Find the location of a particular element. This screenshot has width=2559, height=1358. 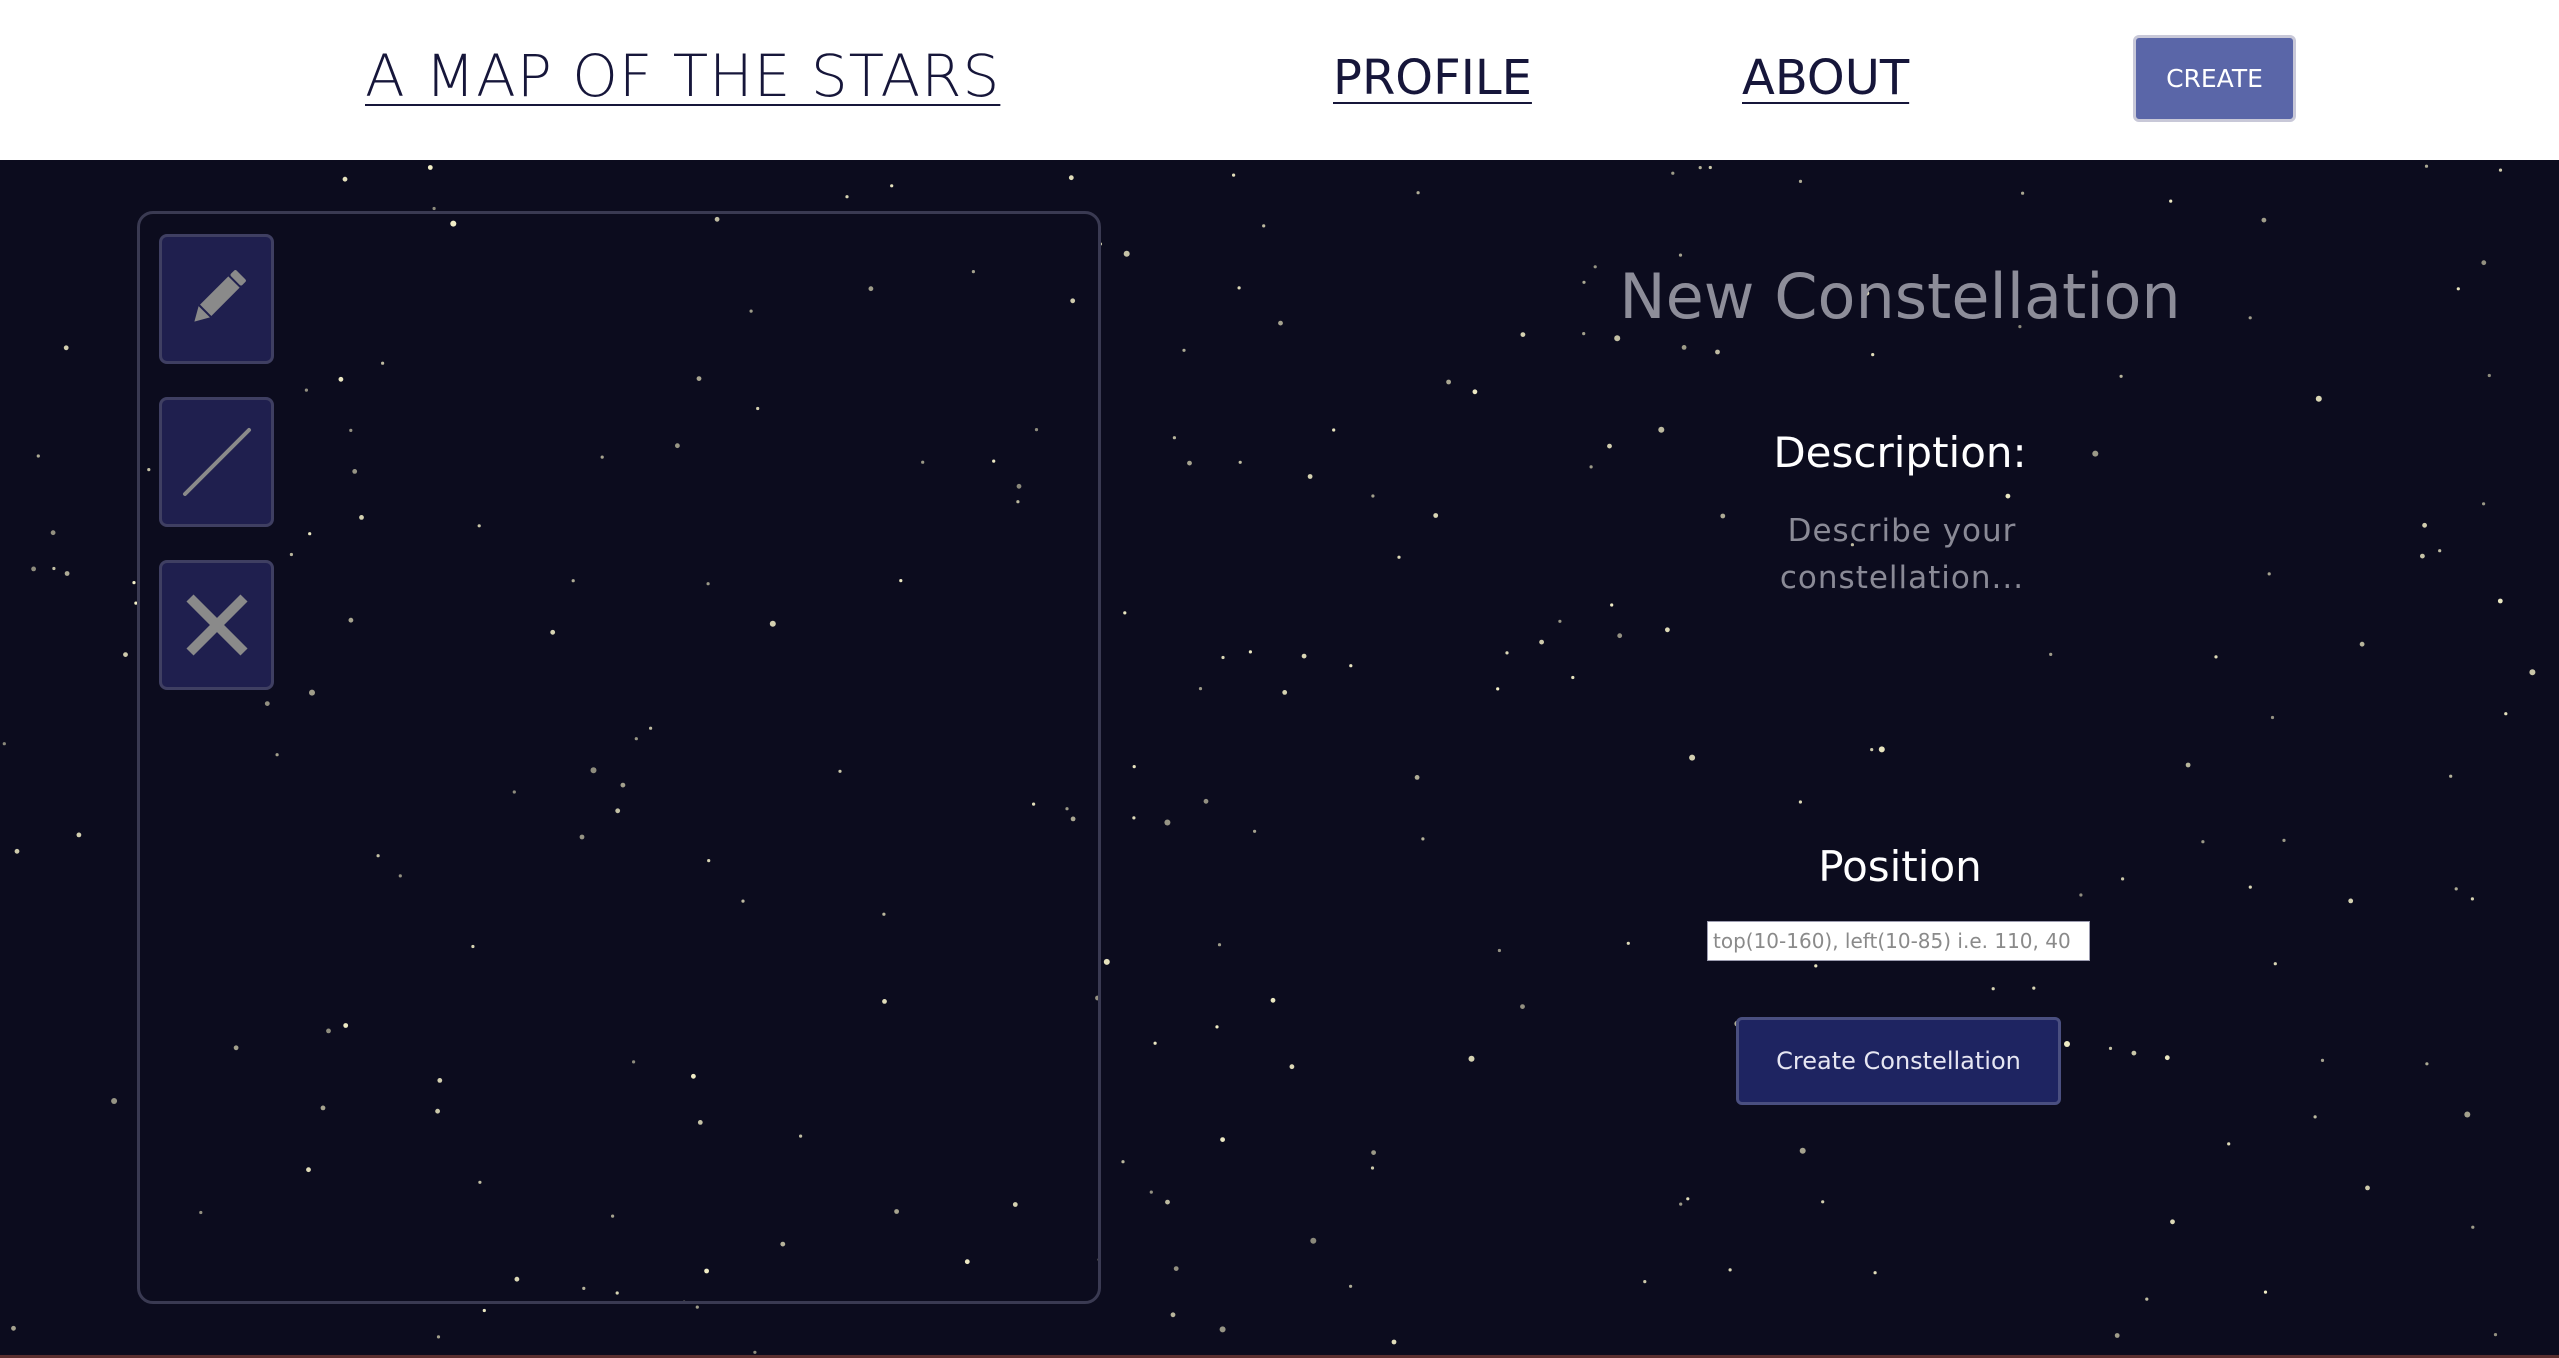

line-tool-button is located at coordinates (216, 462).